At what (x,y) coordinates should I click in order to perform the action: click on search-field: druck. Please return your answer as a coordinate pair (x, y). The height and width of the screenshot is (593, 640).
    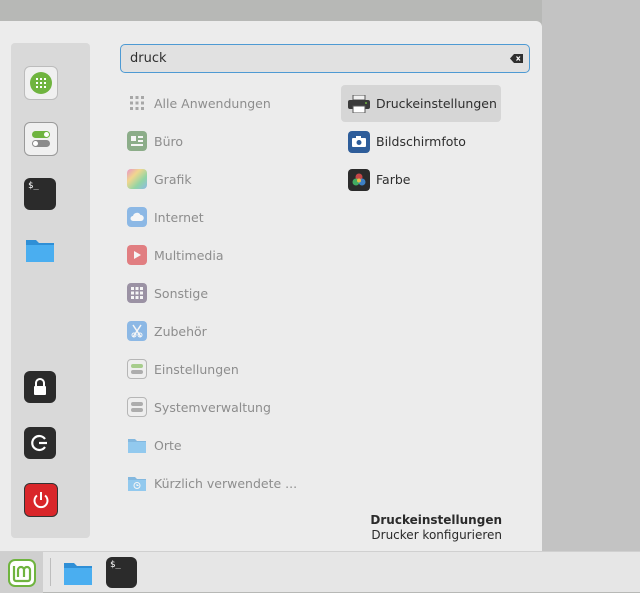
    Looking at the image, I should click on (325, 58).